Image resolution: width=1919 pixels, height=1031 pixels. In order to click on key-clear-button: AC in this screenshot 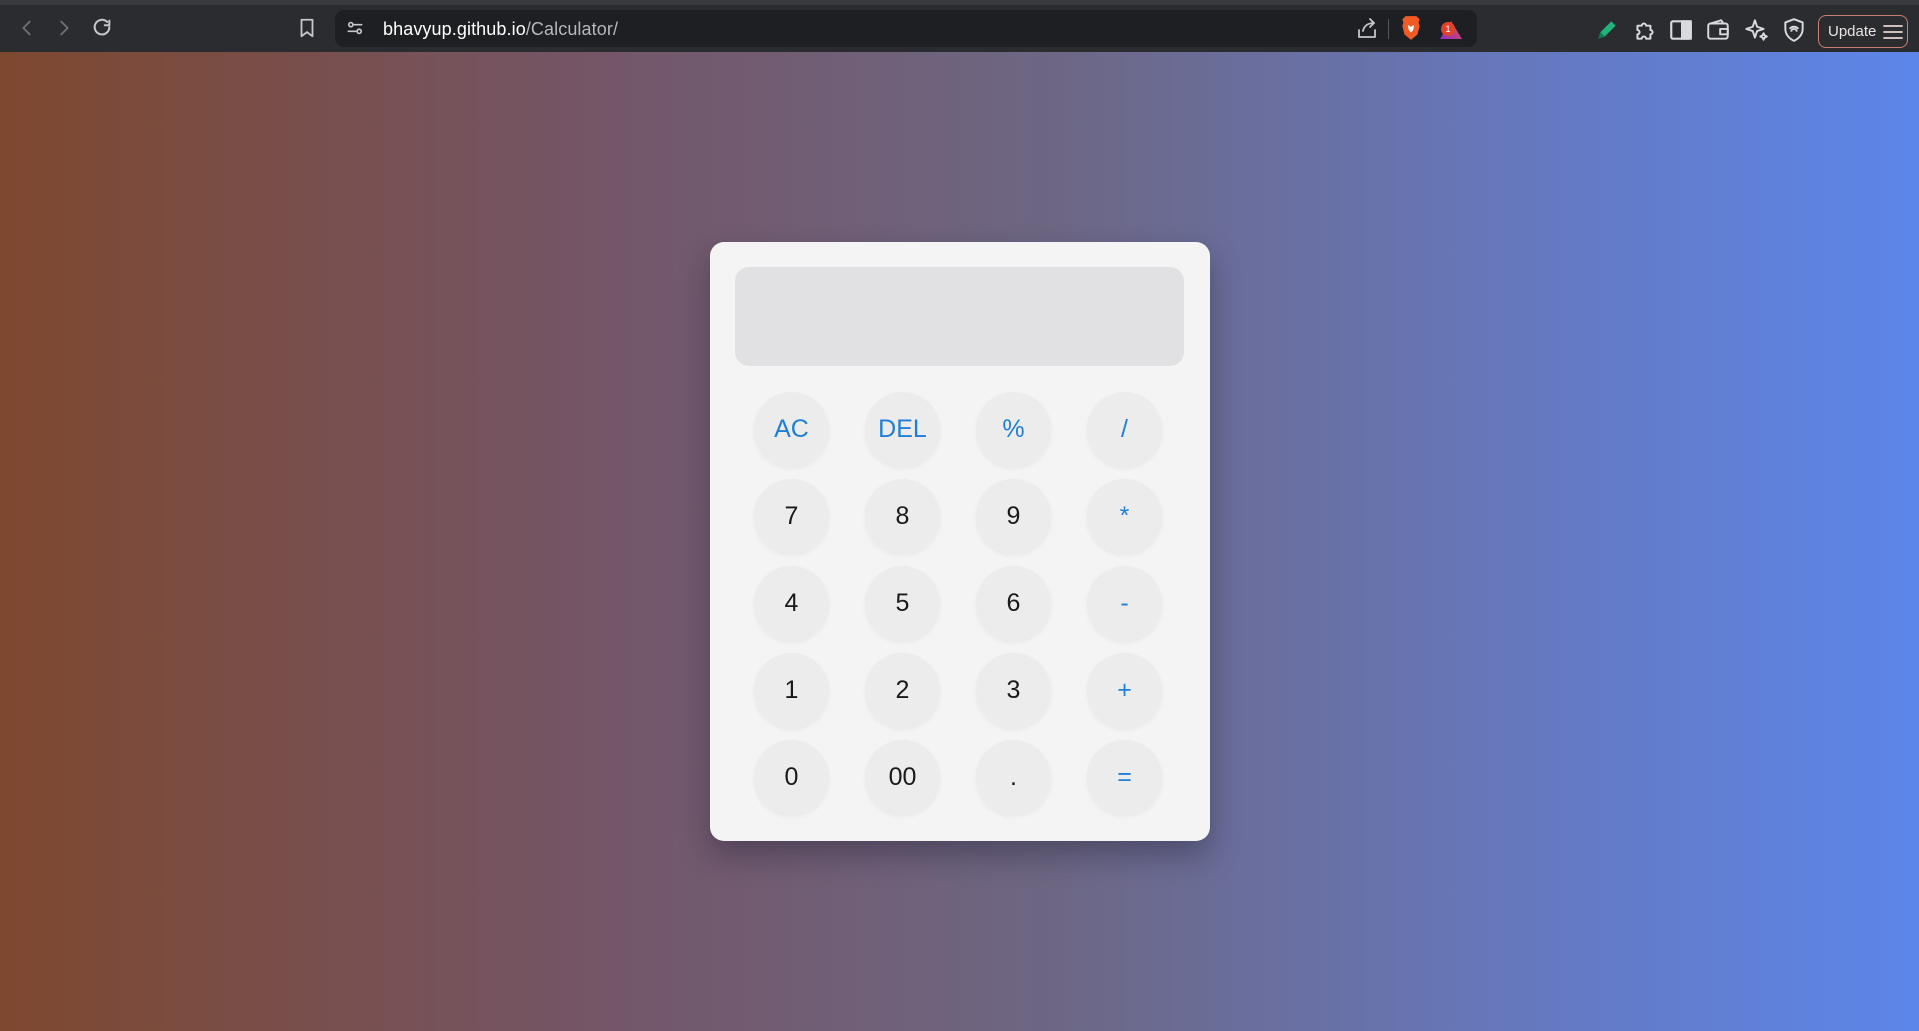, I will do `click(791, 429)`.